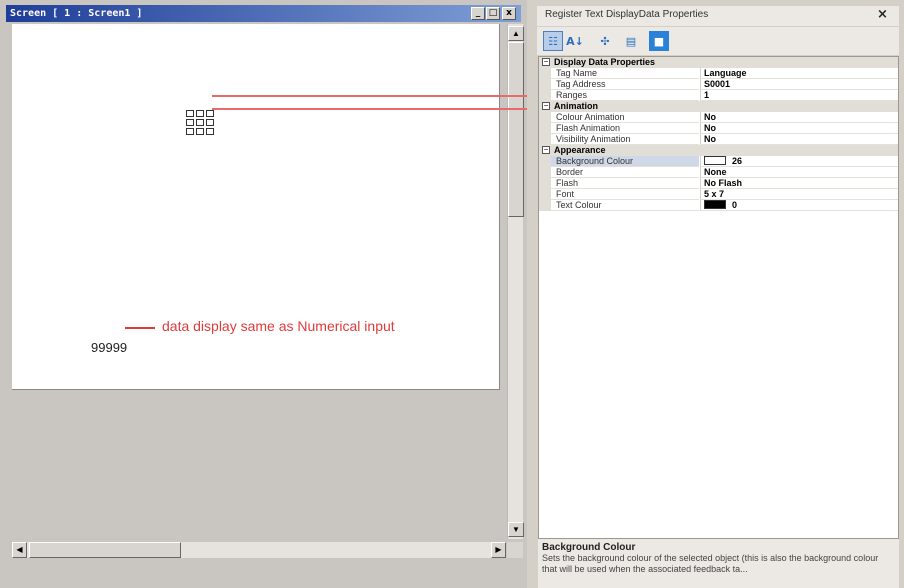 This screenshot has height=588, width=904. I want to click on property-name: Flash Animation, so click(619, 128).